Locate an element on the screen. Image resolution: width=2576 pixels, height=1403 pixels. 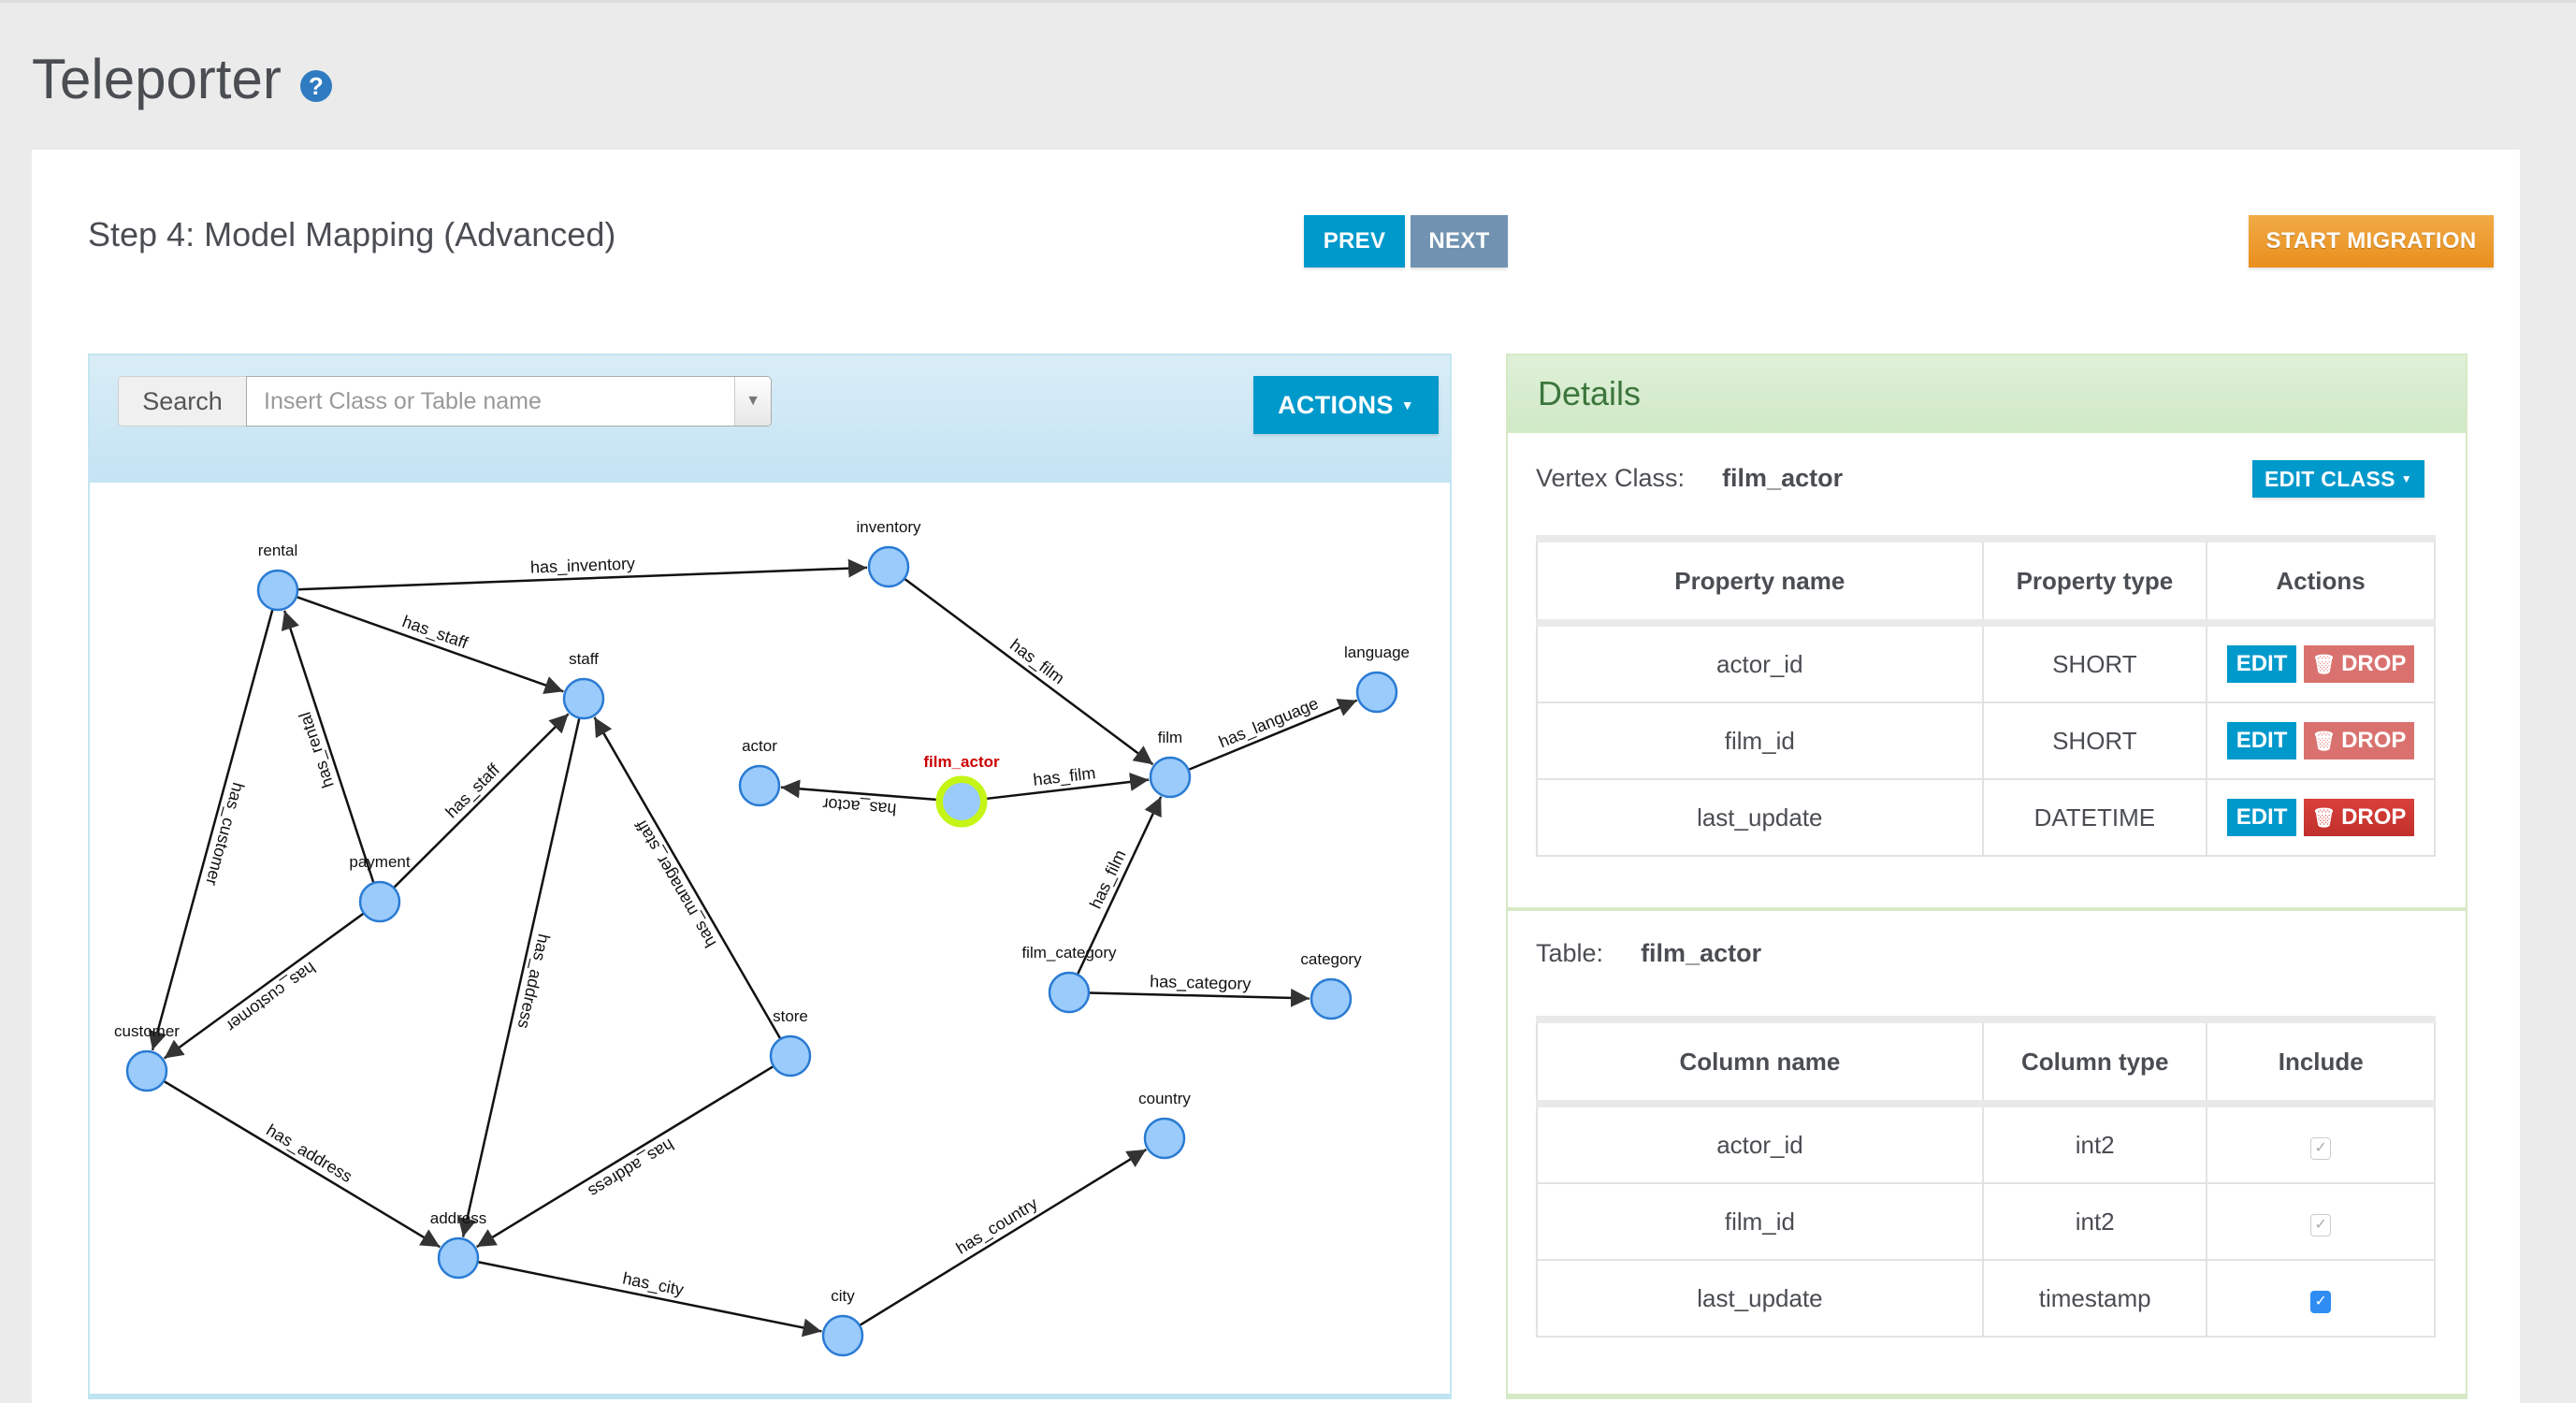
column-type: int2 is located at coordinates (2095, 1221).